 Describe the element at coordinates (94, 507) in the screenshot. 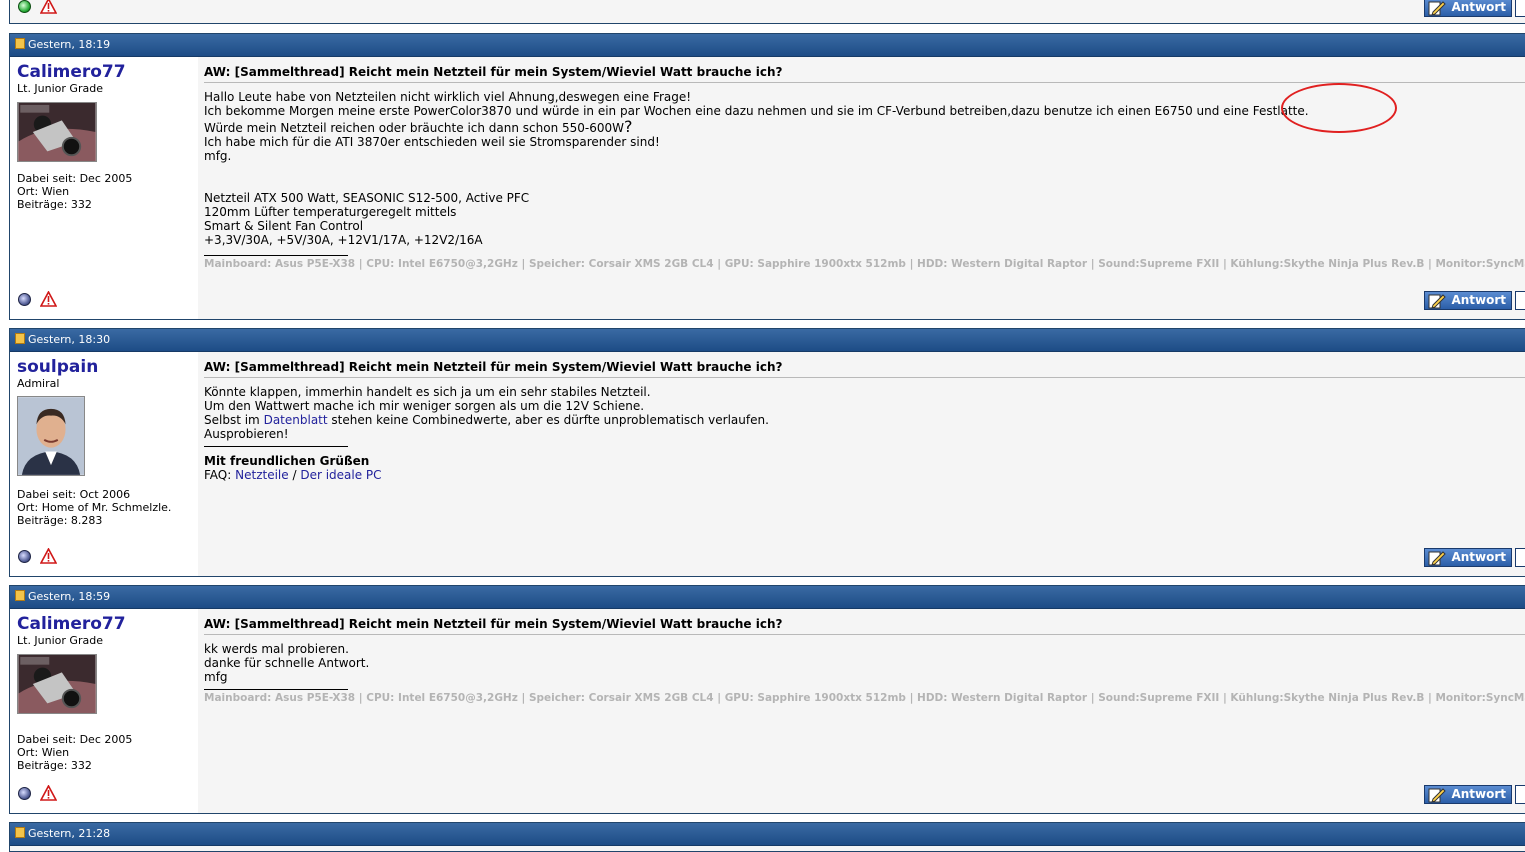

I see `user-location: Ort: Home of Mr. Schmelzle.` at that location.